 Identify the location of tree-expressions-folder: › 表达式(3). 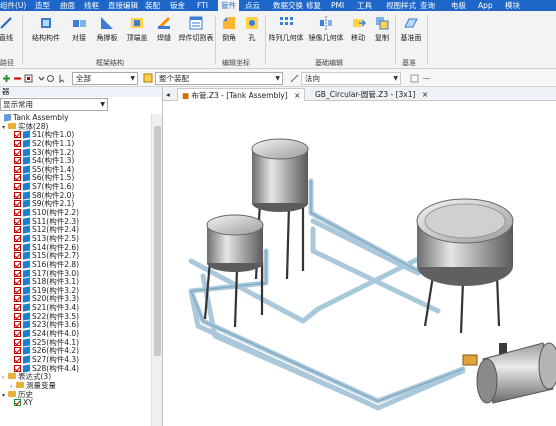
(75, 377).